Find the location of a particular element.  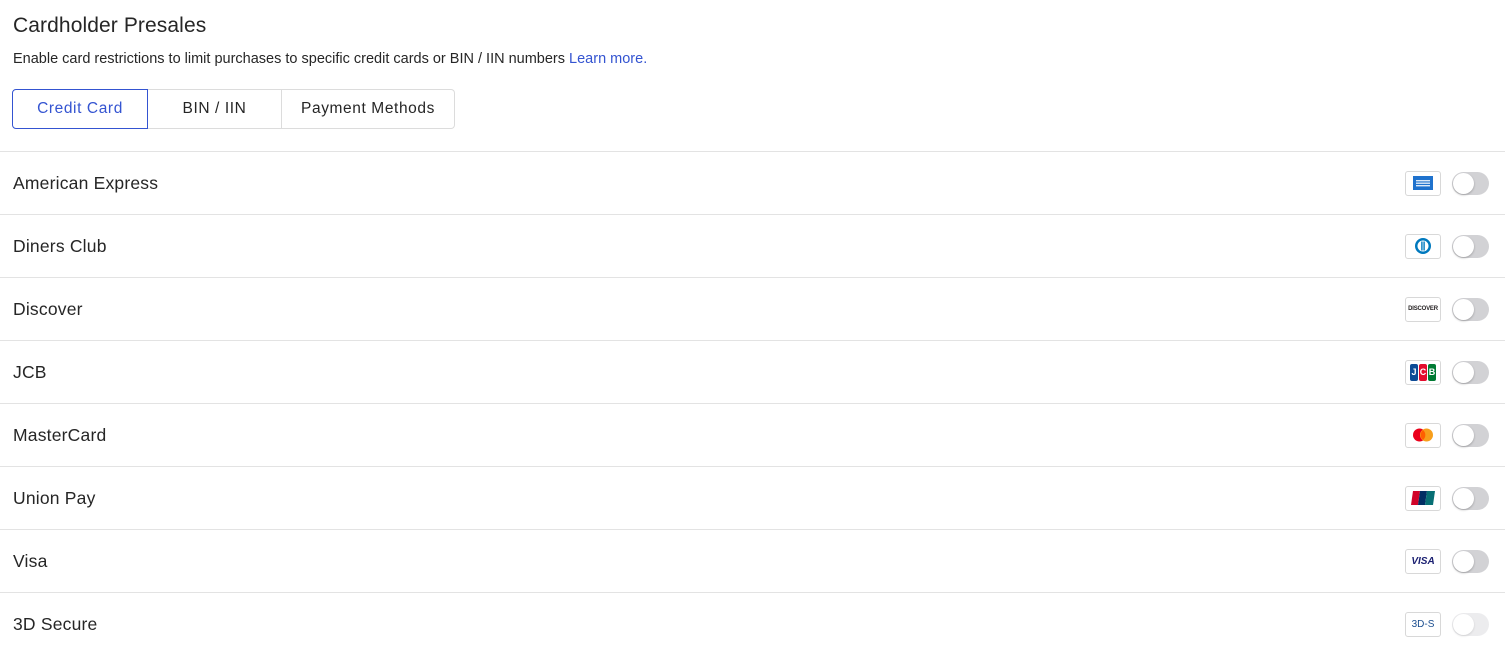

card-label: Discover is located at coordinates (48, 308).